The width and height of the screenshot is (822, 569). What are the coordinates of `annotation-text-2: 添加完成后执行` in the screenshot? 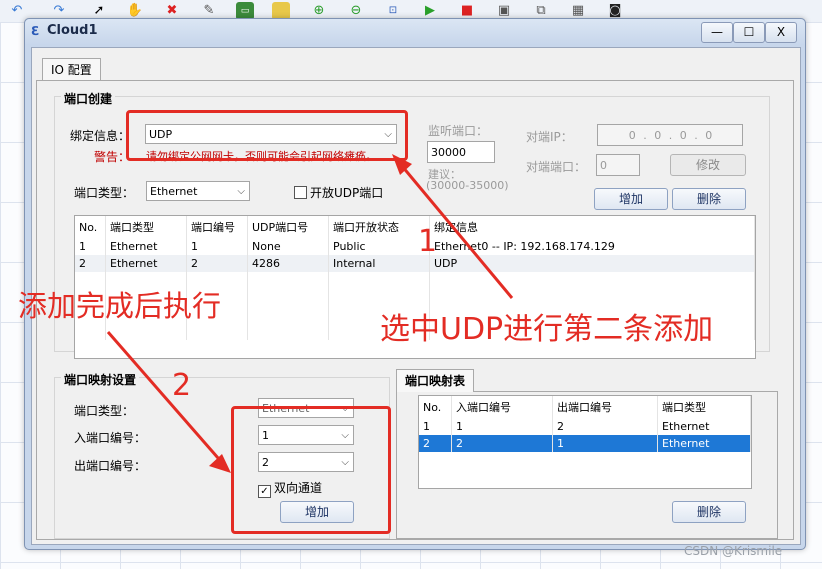 It's located at (120, 306).